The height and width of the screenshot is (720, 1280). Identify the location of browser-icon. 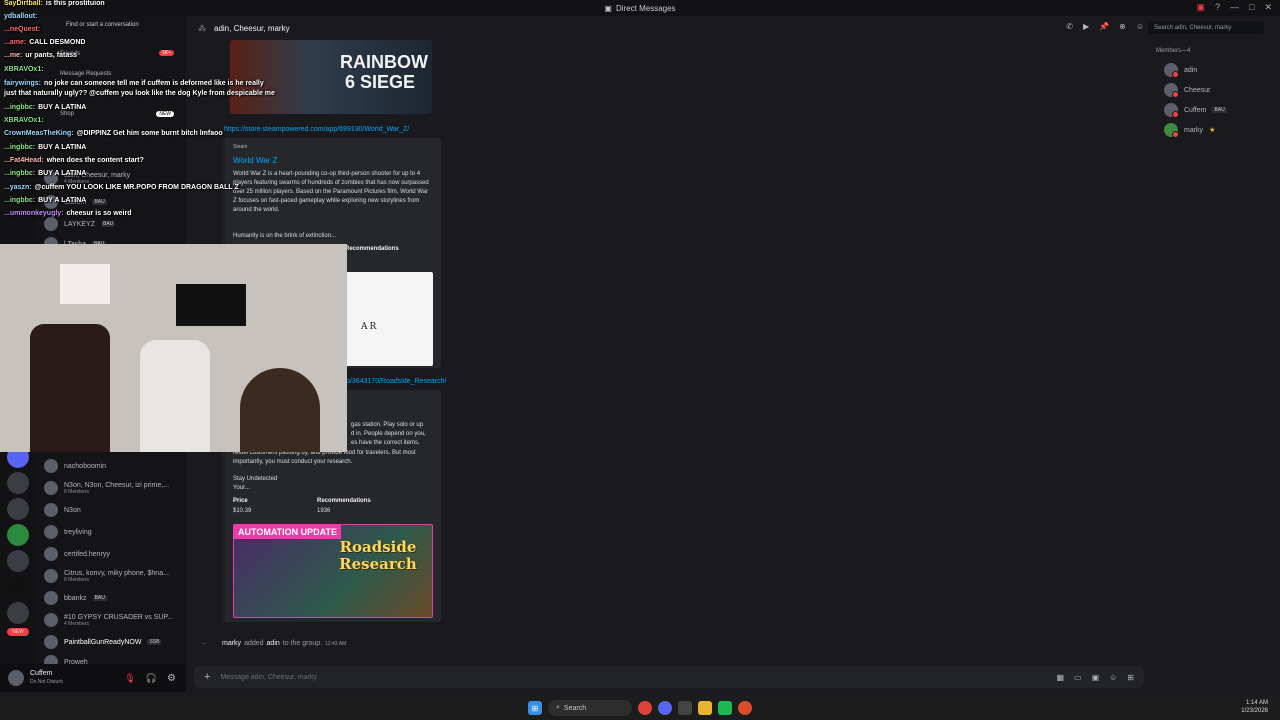
(745, 708).